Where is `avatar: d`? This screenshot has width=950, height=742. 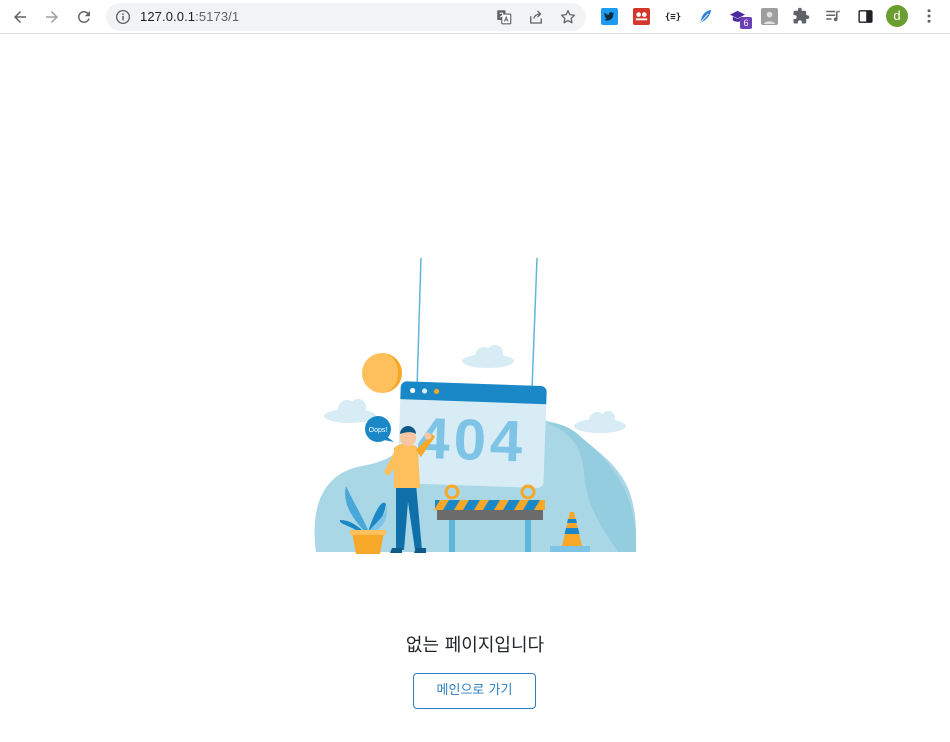 avatar: d is located at coordinates (897, 16).